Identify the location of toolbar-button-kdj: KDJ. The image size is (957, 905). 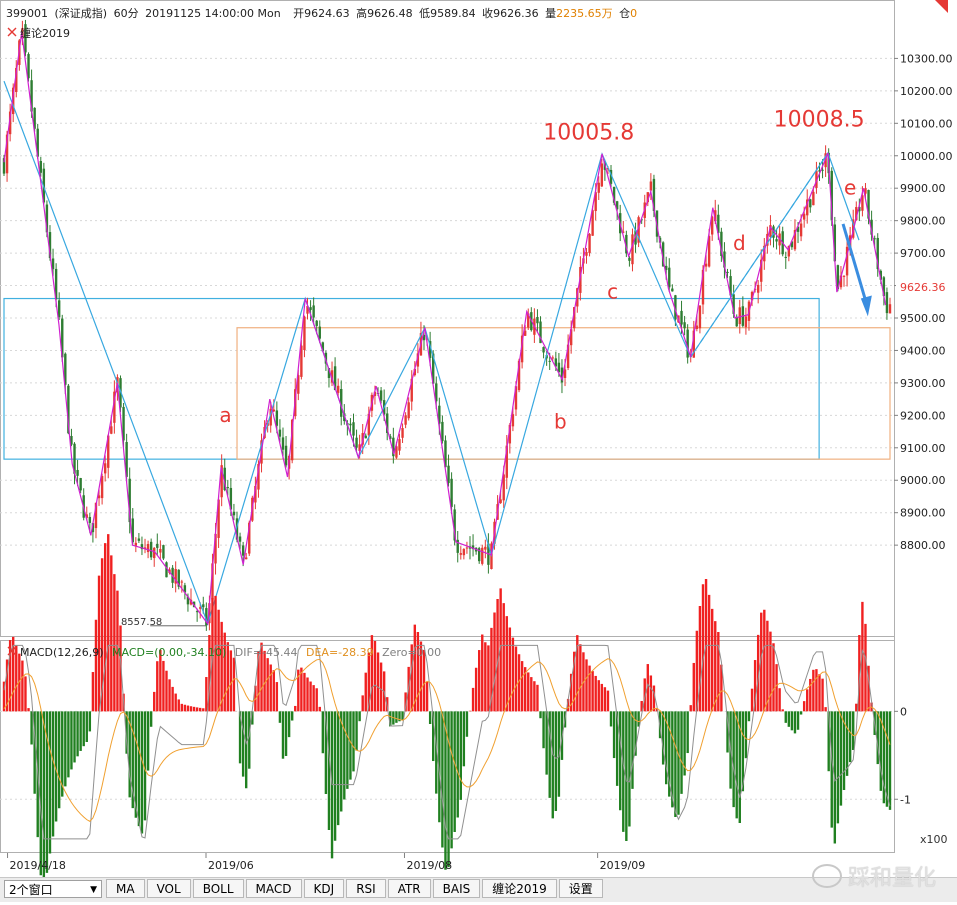
(324, 888).